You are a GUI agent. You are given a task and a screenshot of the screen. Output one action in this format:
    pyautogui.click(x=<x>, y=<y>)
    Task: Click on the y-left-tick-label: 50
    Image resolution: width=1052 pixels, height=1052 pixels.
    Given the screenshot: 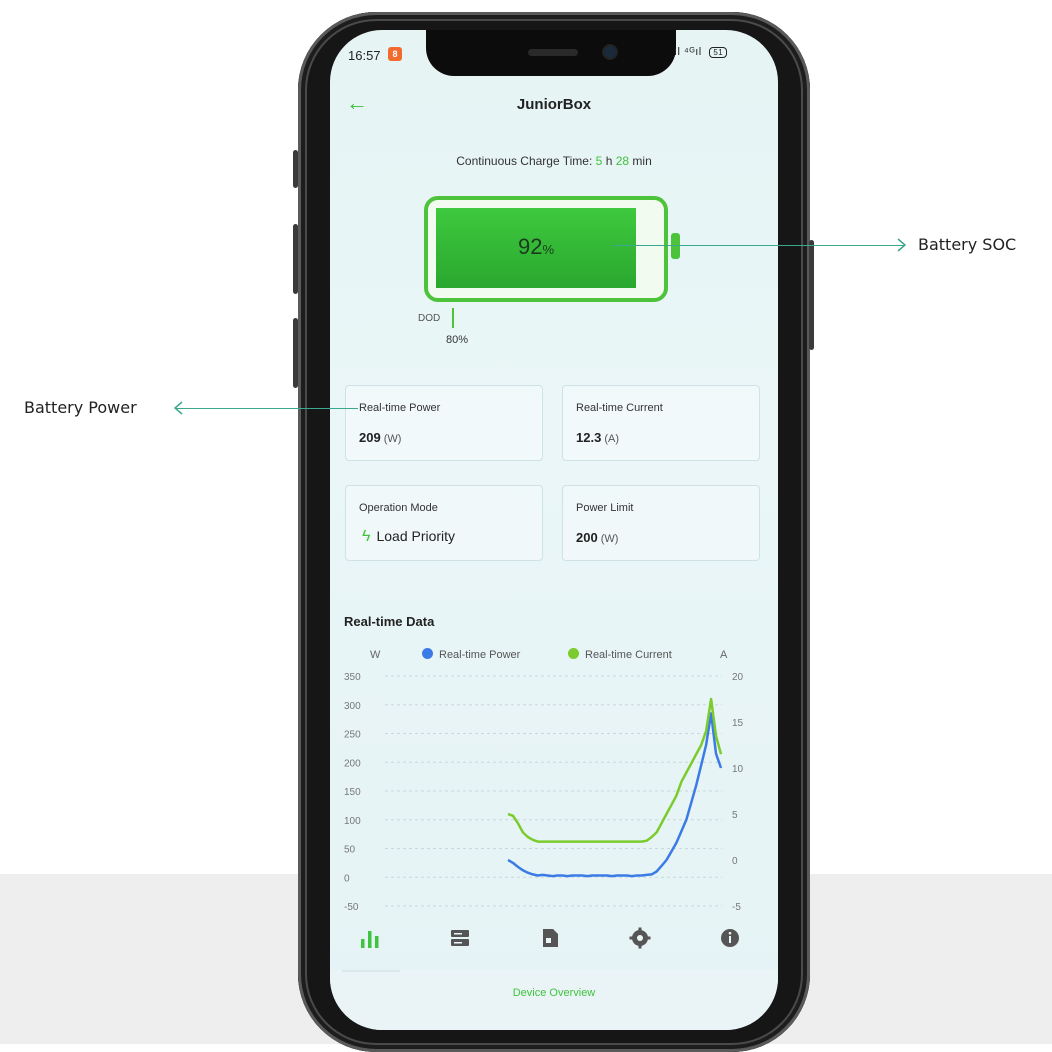 What is the action you would take?
    pyautogui.click(x=350, y=850)
    